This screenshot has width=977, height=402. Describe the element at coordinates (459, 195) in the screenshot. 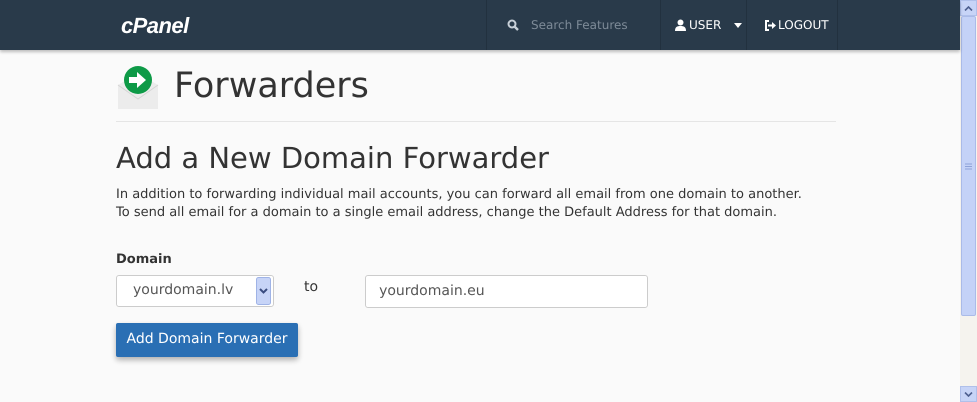

I see `description-text: In addition to forwarding individual mail accounts, you can forward all email from one domain to another.` at that location.